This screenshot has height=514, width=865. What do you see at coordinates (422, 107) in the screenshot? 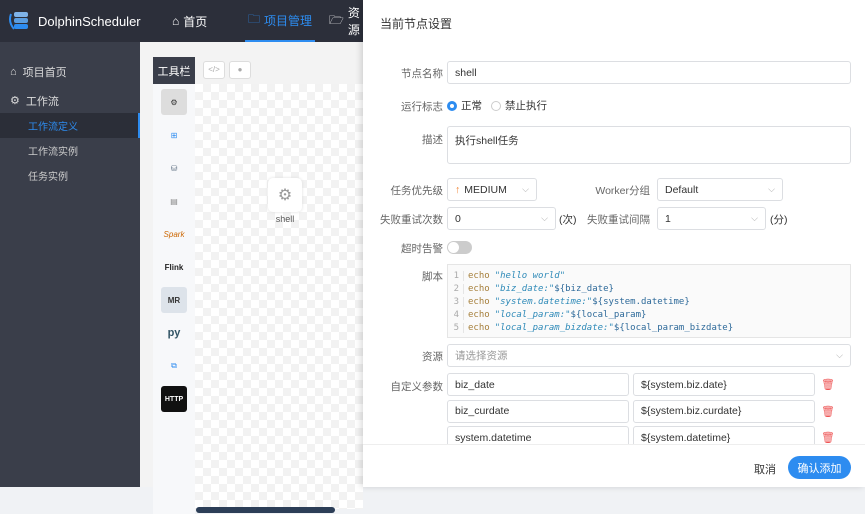
I see `run-flag-label: 运行标志` at bounding box center [422, 107].